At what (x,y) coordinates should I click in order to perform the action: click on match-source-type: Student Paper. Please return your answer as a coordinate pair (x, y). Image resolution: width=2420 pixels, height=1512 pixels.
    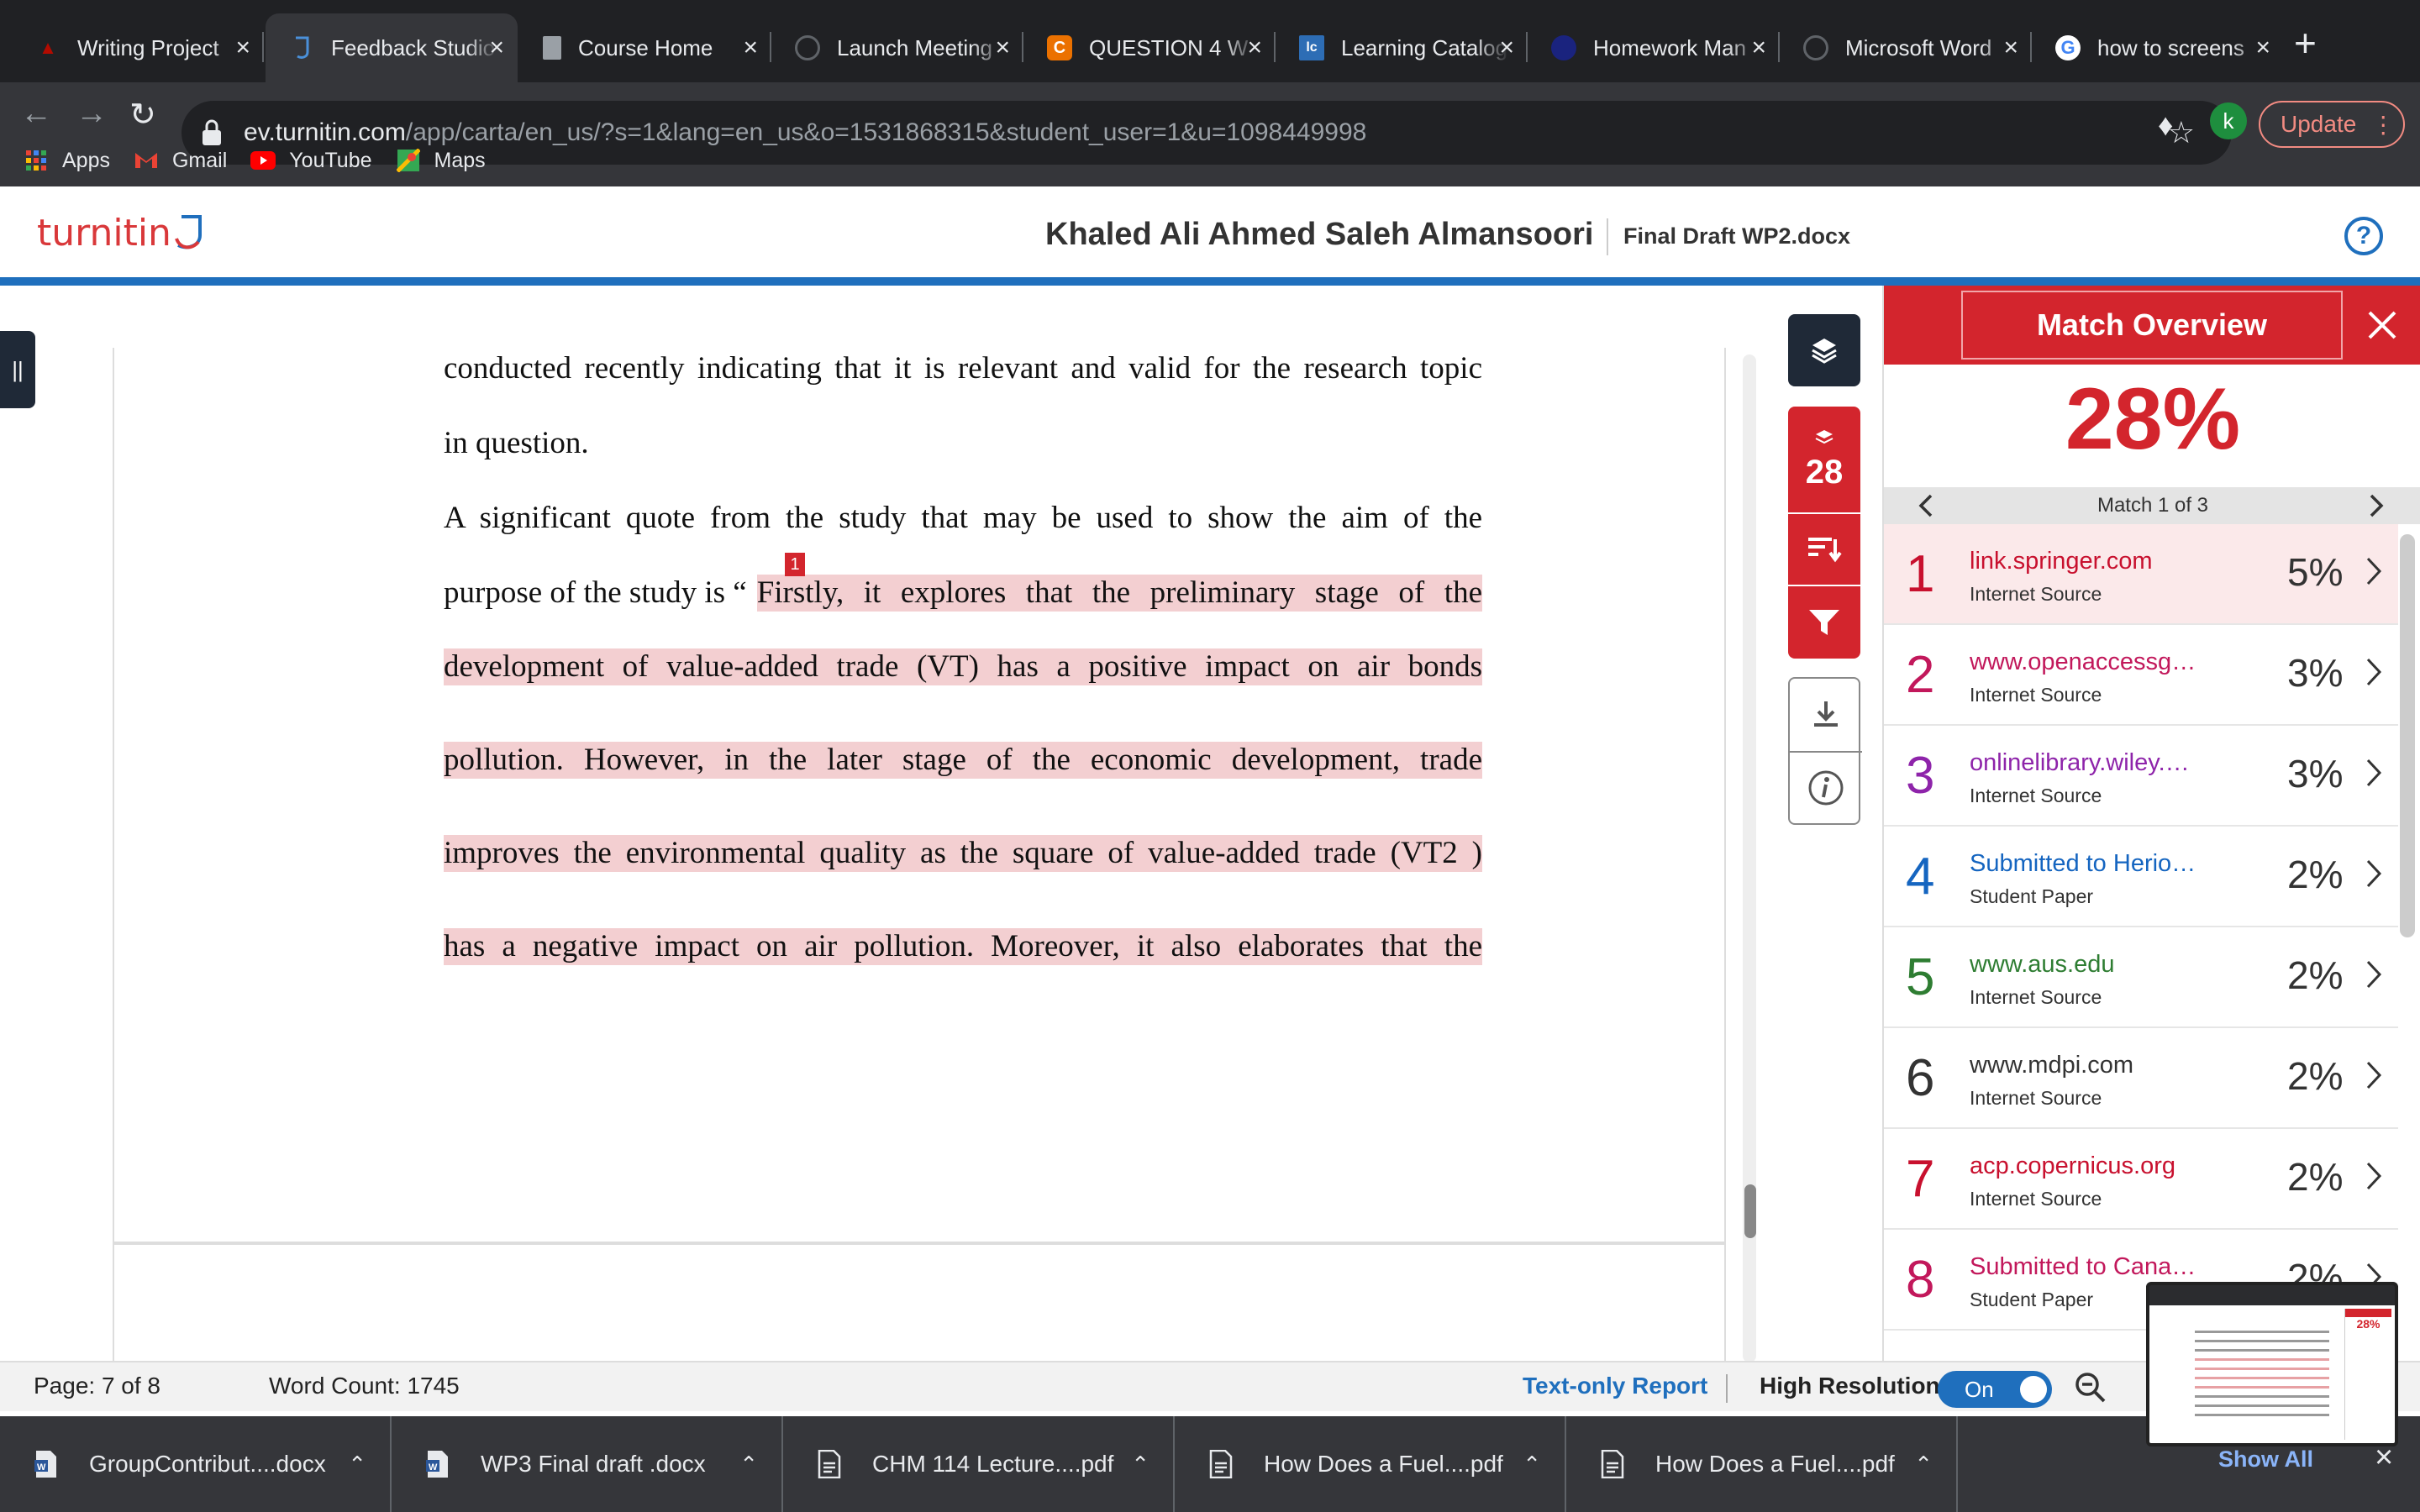
    Looking at the image, I should click on (2032, 1299).